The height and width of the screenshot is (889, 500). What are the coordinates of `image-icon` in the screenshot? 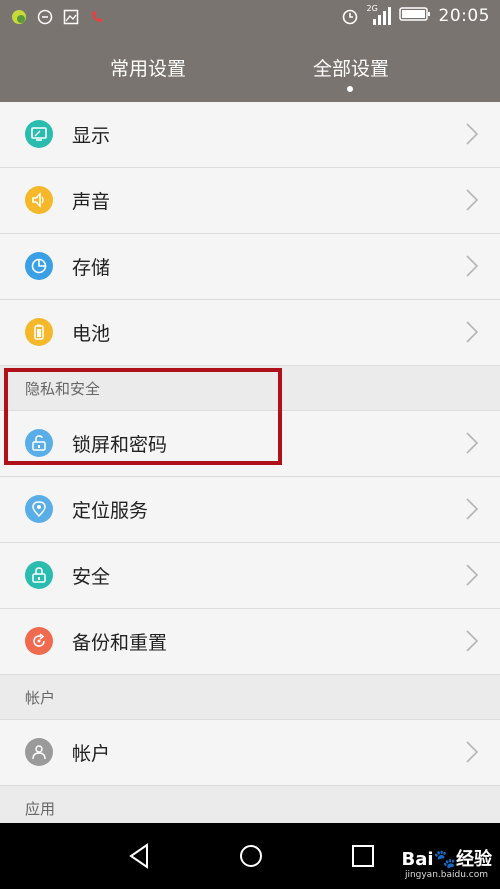 It's located at (71, 17).